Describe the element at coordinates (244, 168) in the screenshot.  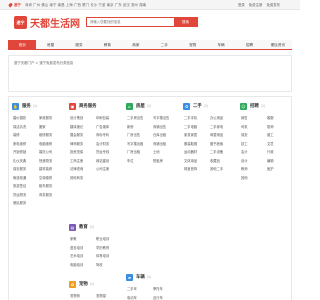
I see `category-link: 教师` at that location.